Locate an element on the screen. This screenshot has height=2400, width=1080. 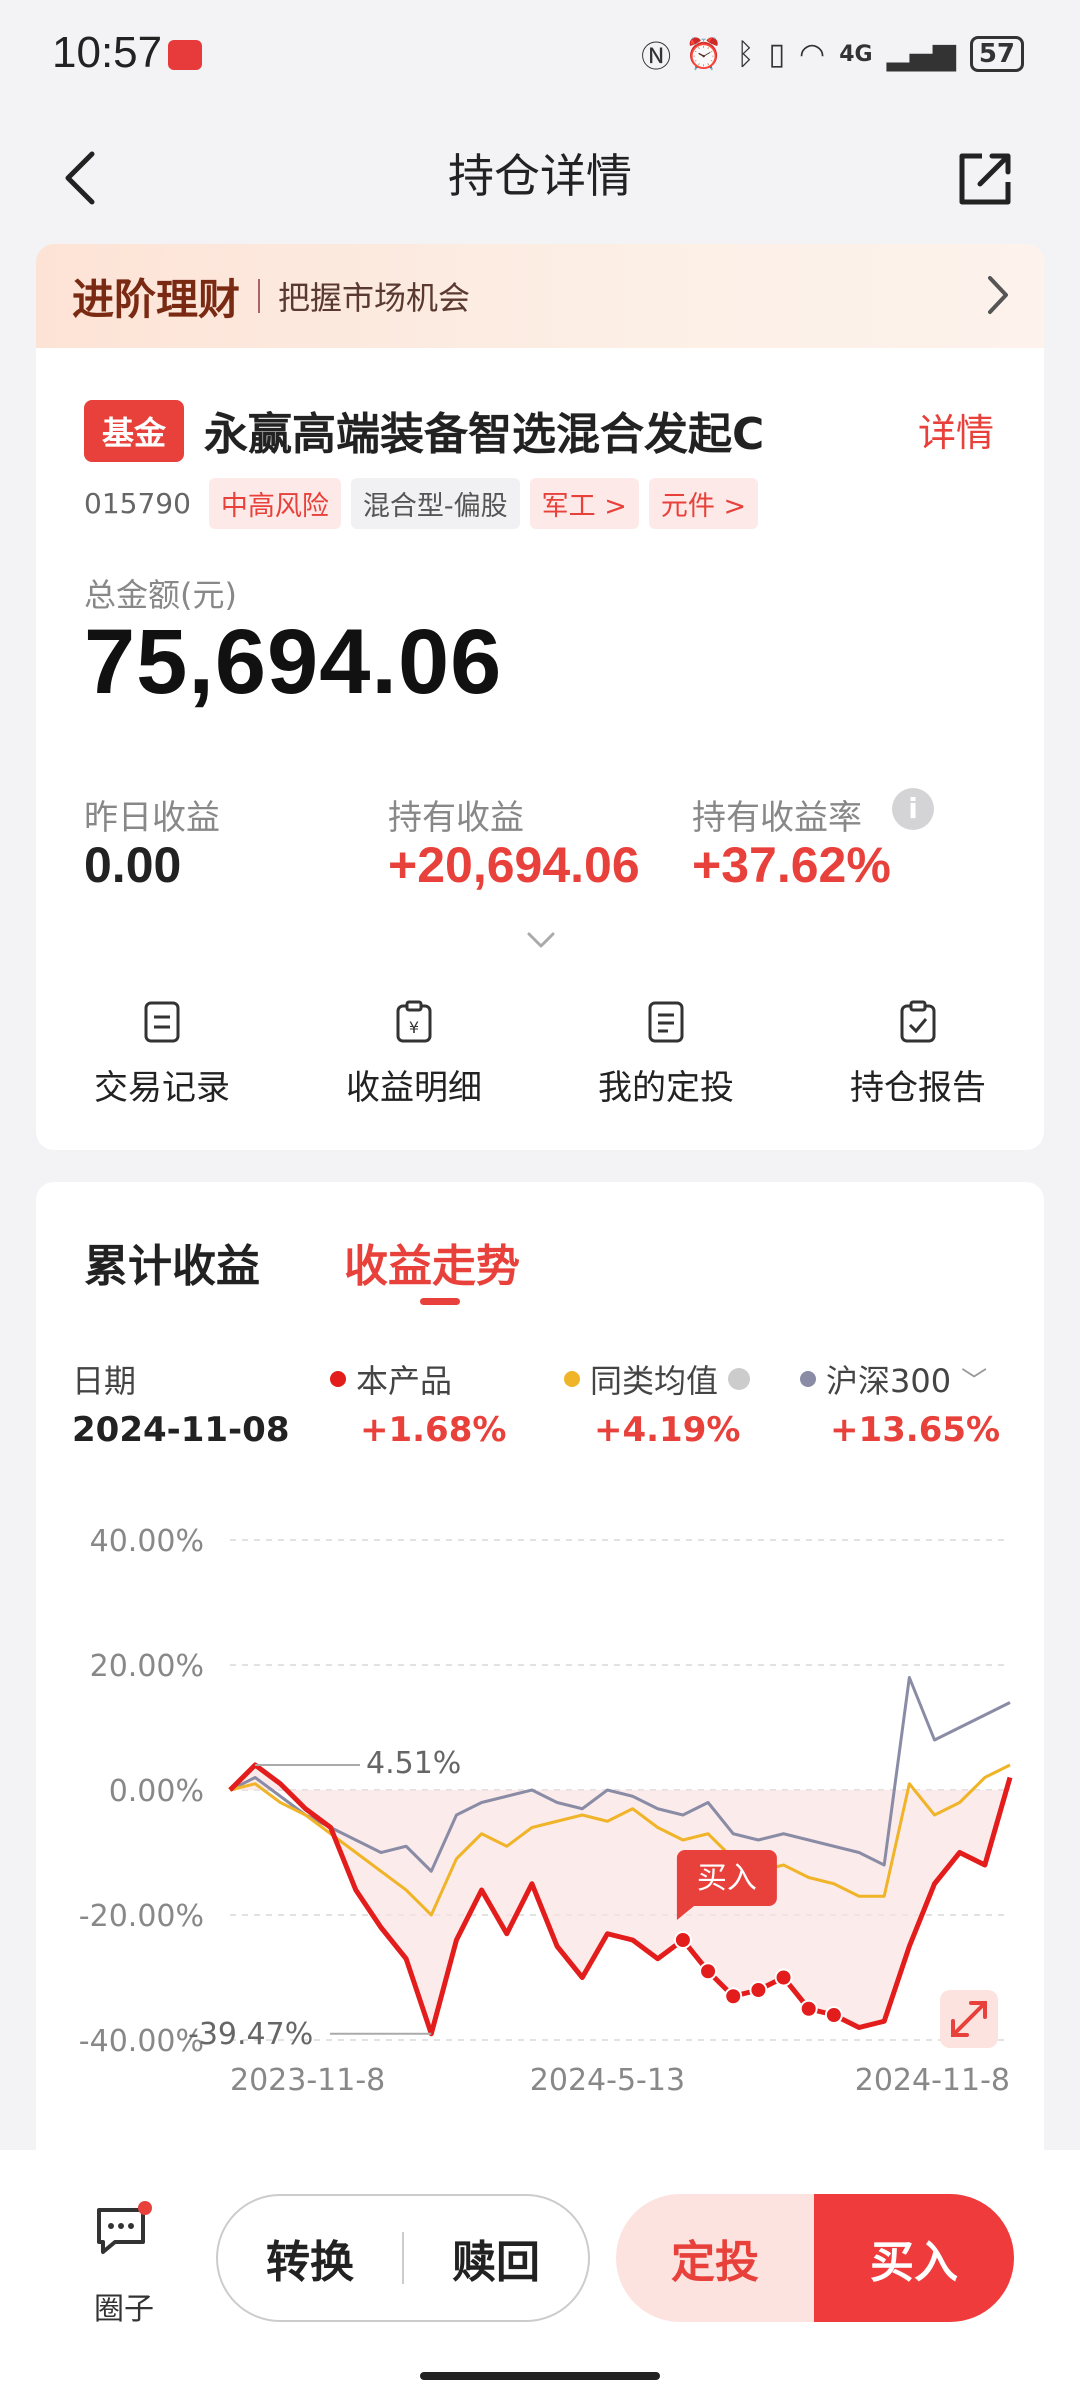
clipboard-check-icon is located at coordinates (918, 1021).